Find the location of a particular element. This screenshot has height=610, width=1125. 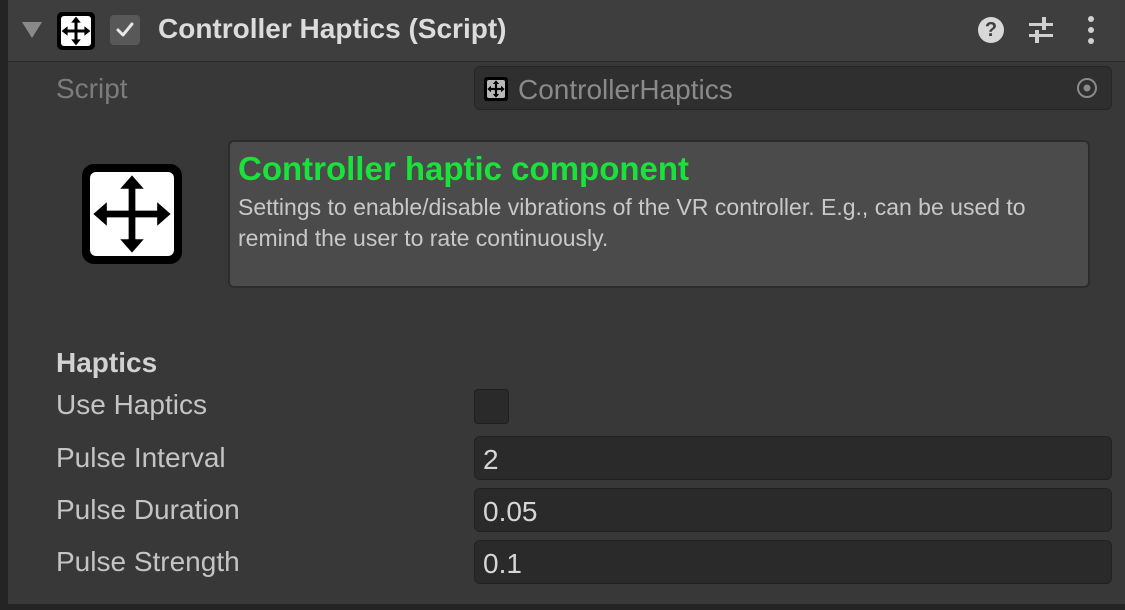

presets-sliders-icon is located at coordinates (1041, 30).